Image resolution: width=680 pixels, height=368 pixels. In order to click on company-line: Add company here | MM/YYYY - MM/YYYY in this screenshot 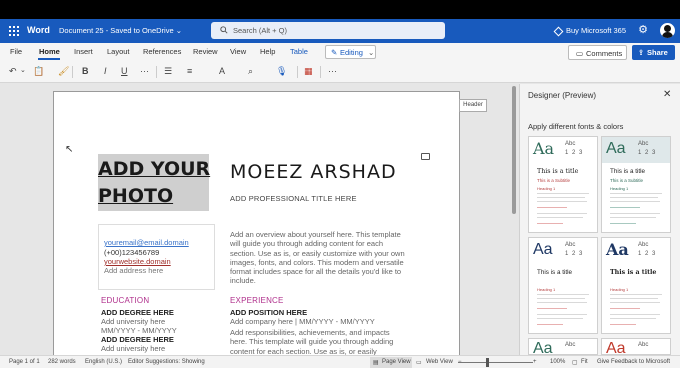, I will do `click(302, 321)`.